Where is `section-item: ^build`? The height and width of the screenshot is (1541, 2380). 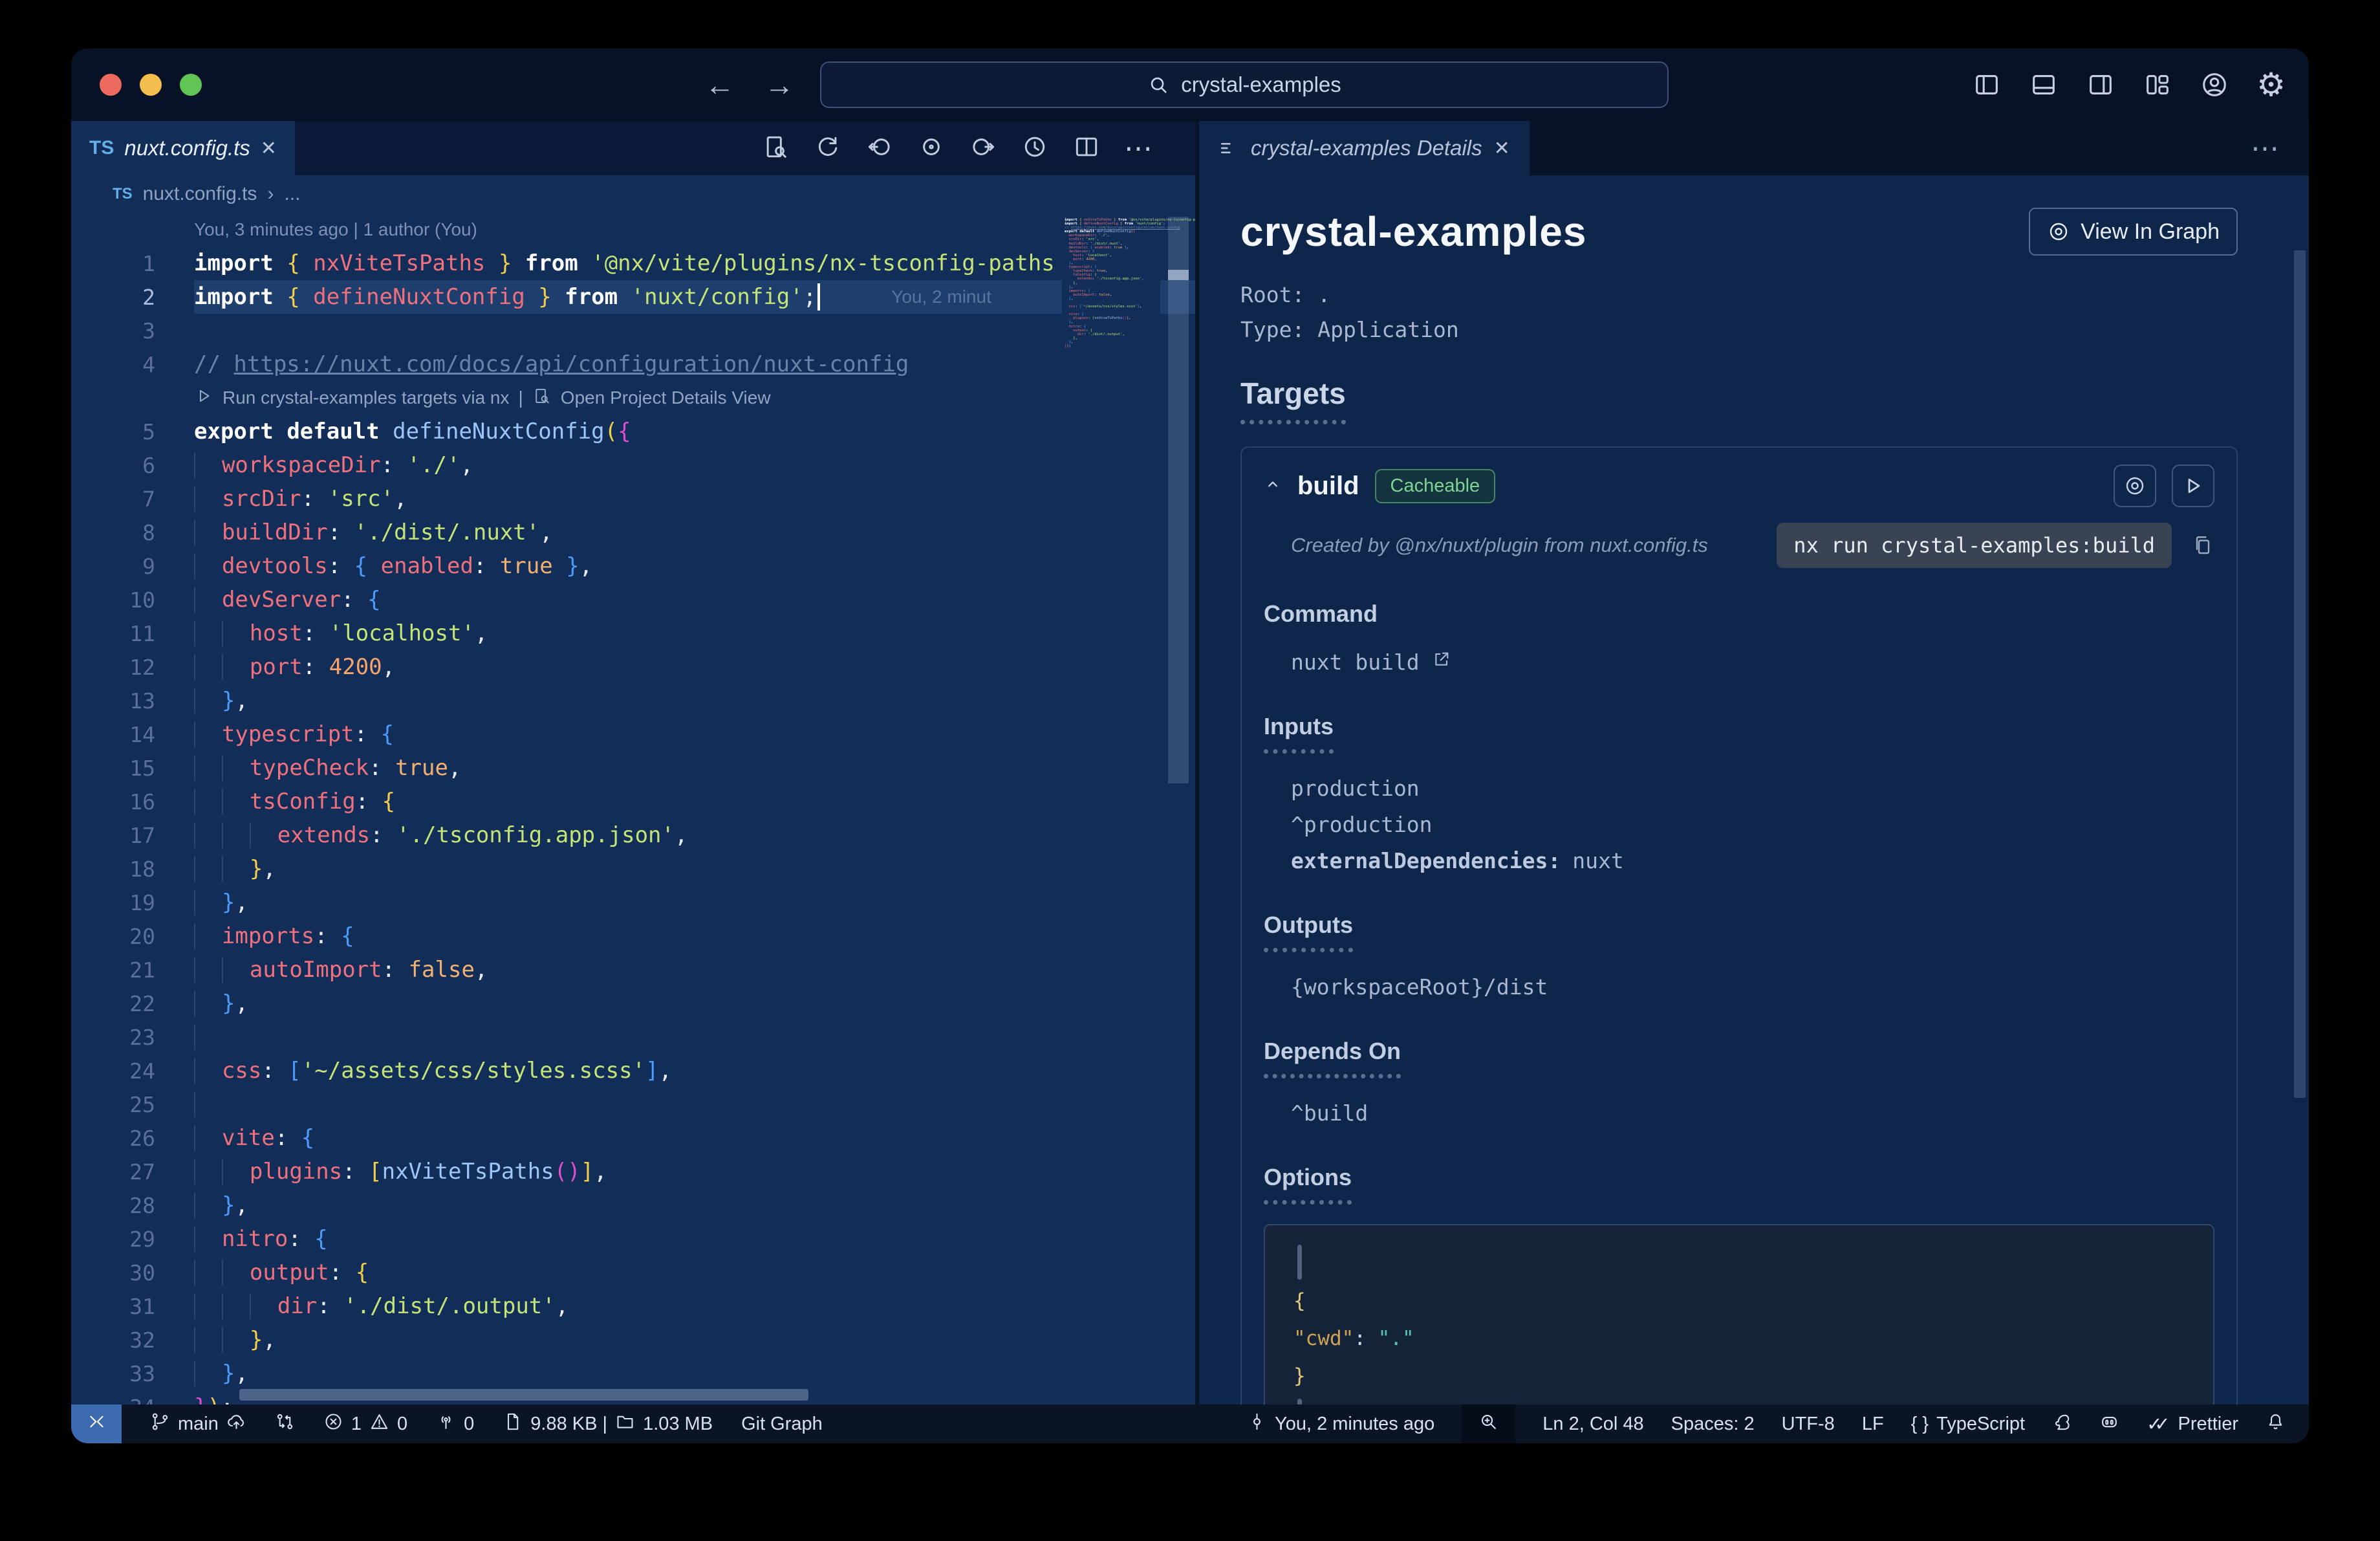 section-item: ^build is located at coordinates (1329, 1113).